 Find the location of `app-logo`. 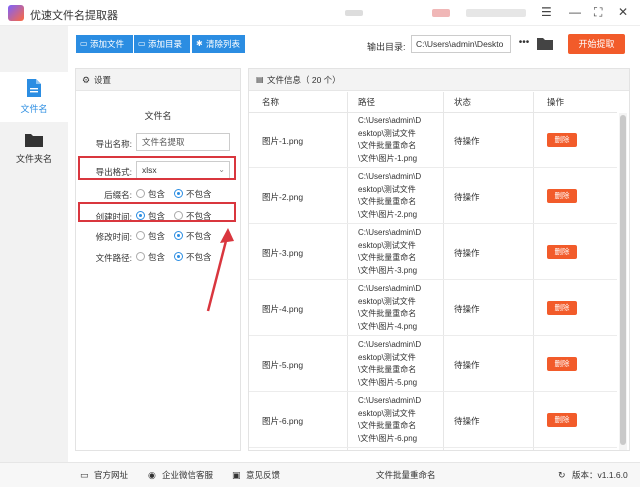

app-logo is located at coordinates (16, 13).